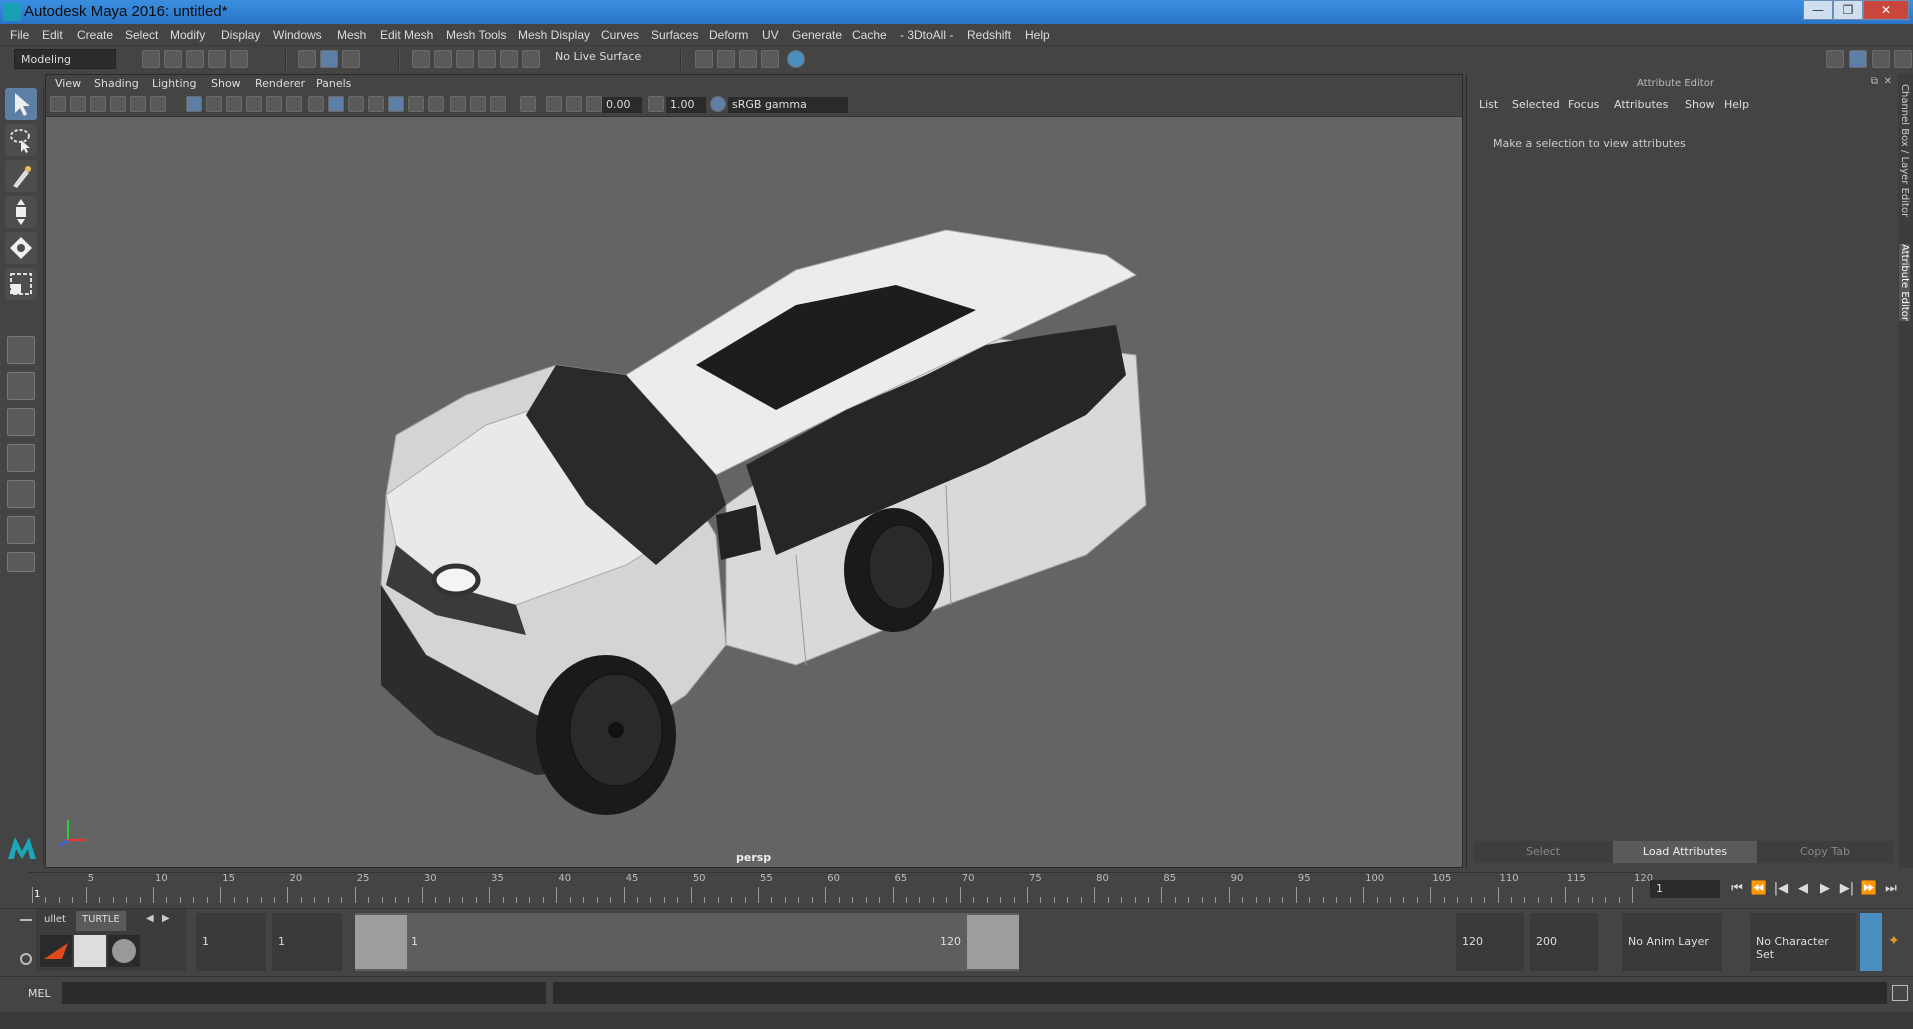 The image size is (1913, 1029). I want to click on lasso-tool-icon, so click(21, 140).